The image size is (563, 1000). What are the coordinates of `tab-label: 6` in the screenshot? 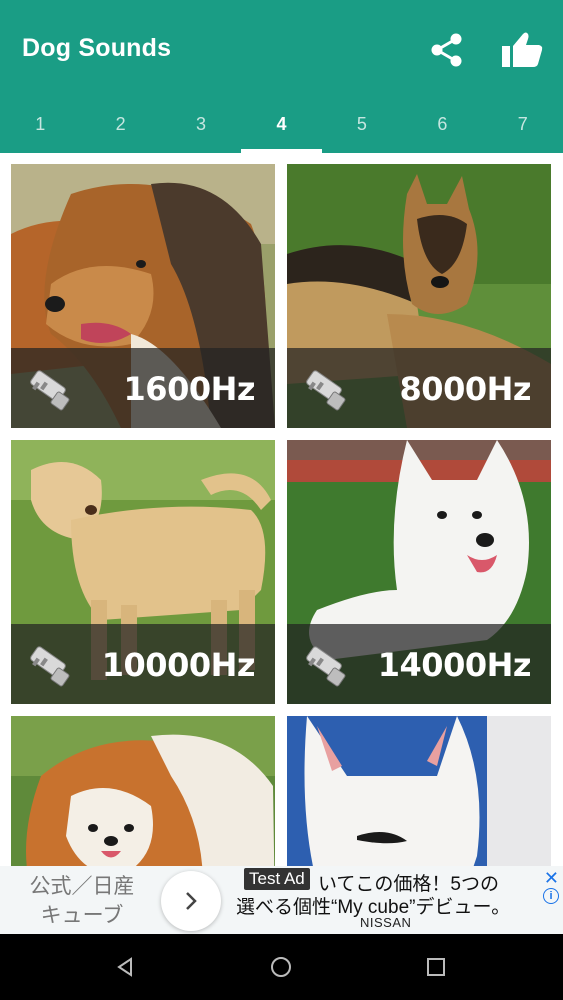 It's located at (442, 124).